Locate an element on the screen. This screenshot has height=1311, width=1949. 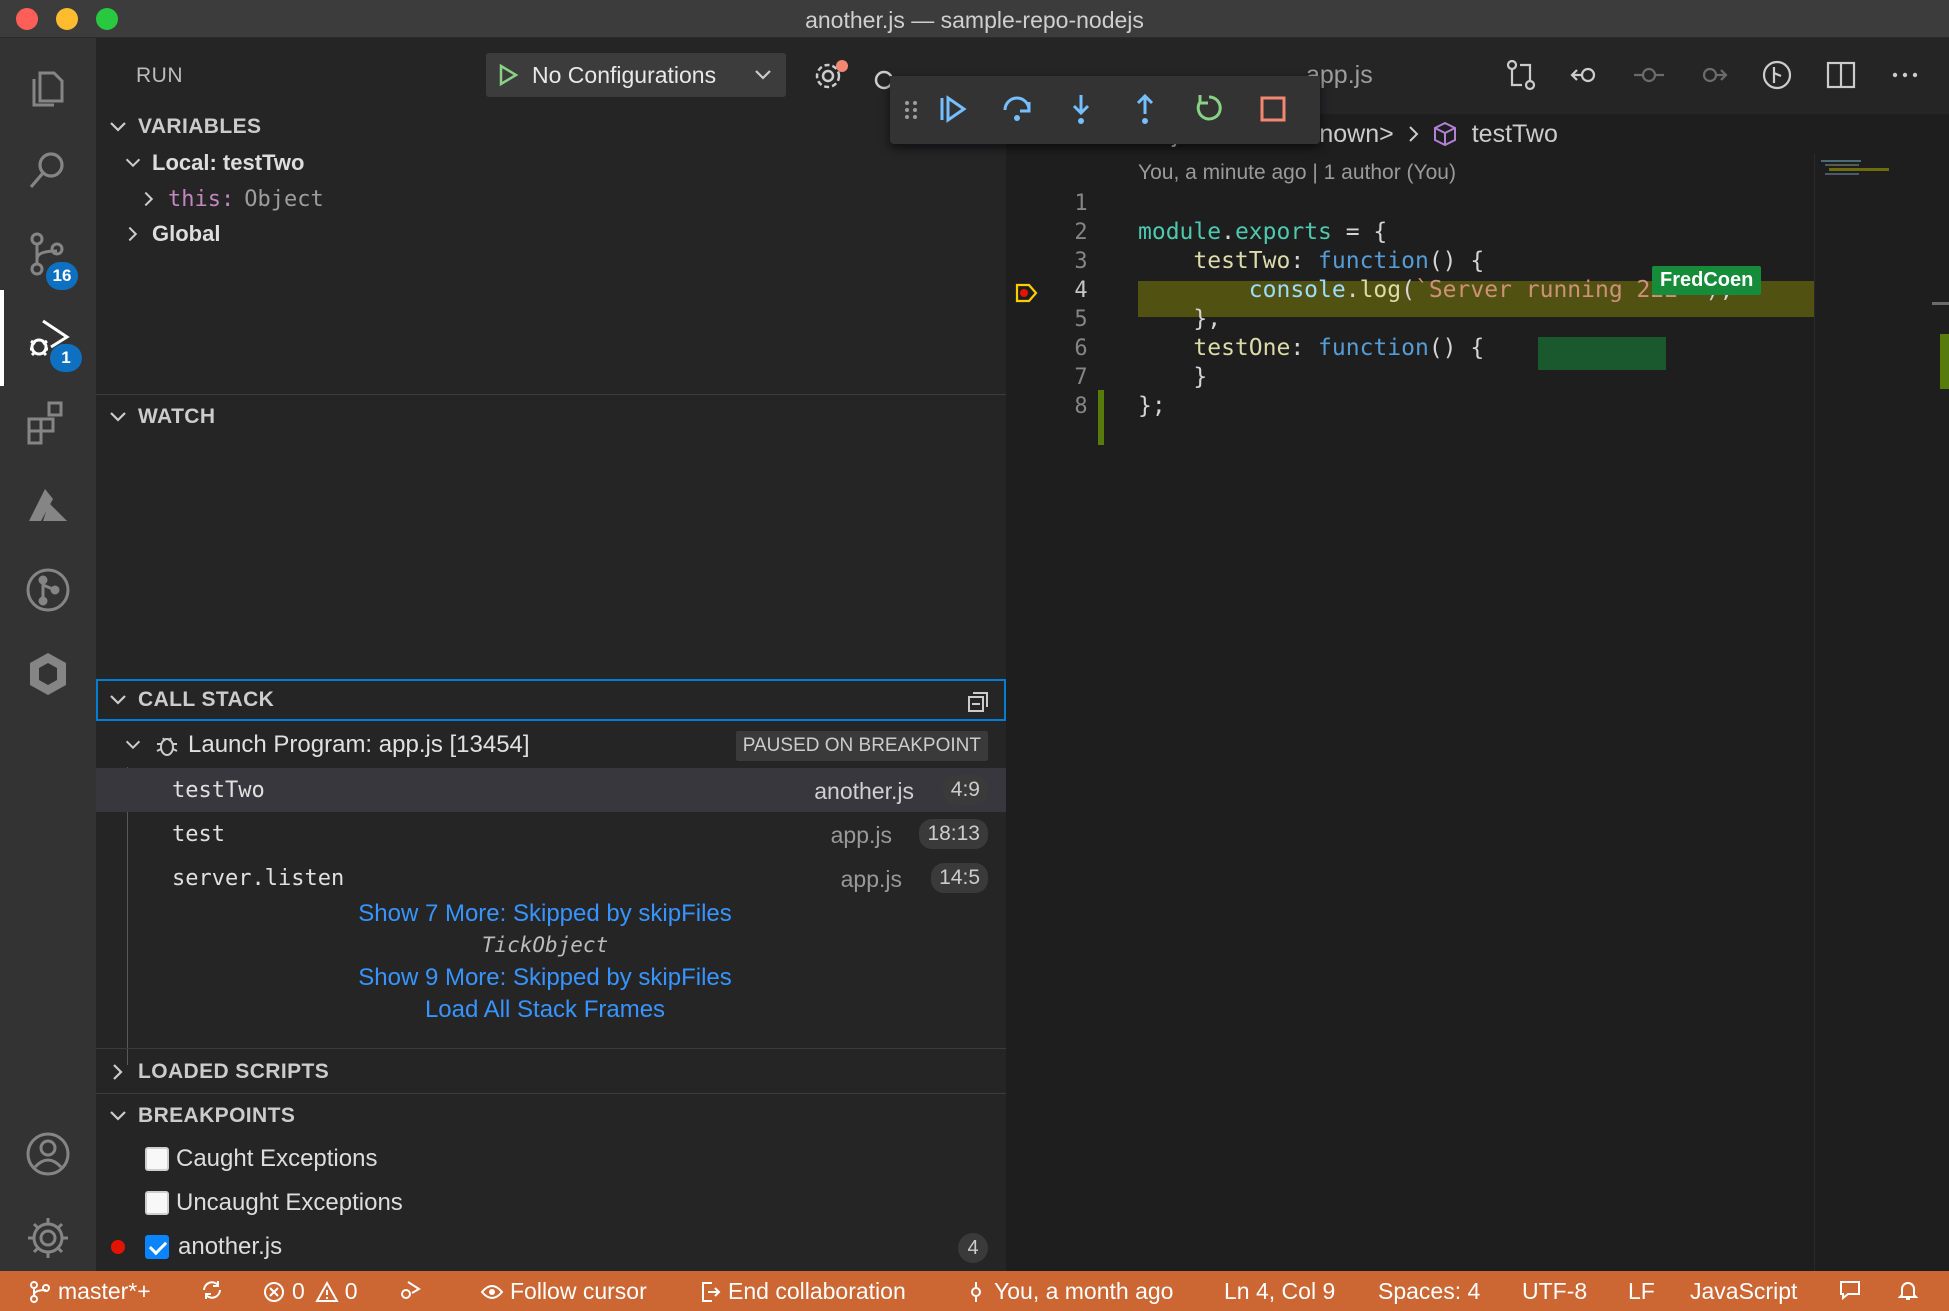
step-into-icon is located at coordinates (1081, 109).